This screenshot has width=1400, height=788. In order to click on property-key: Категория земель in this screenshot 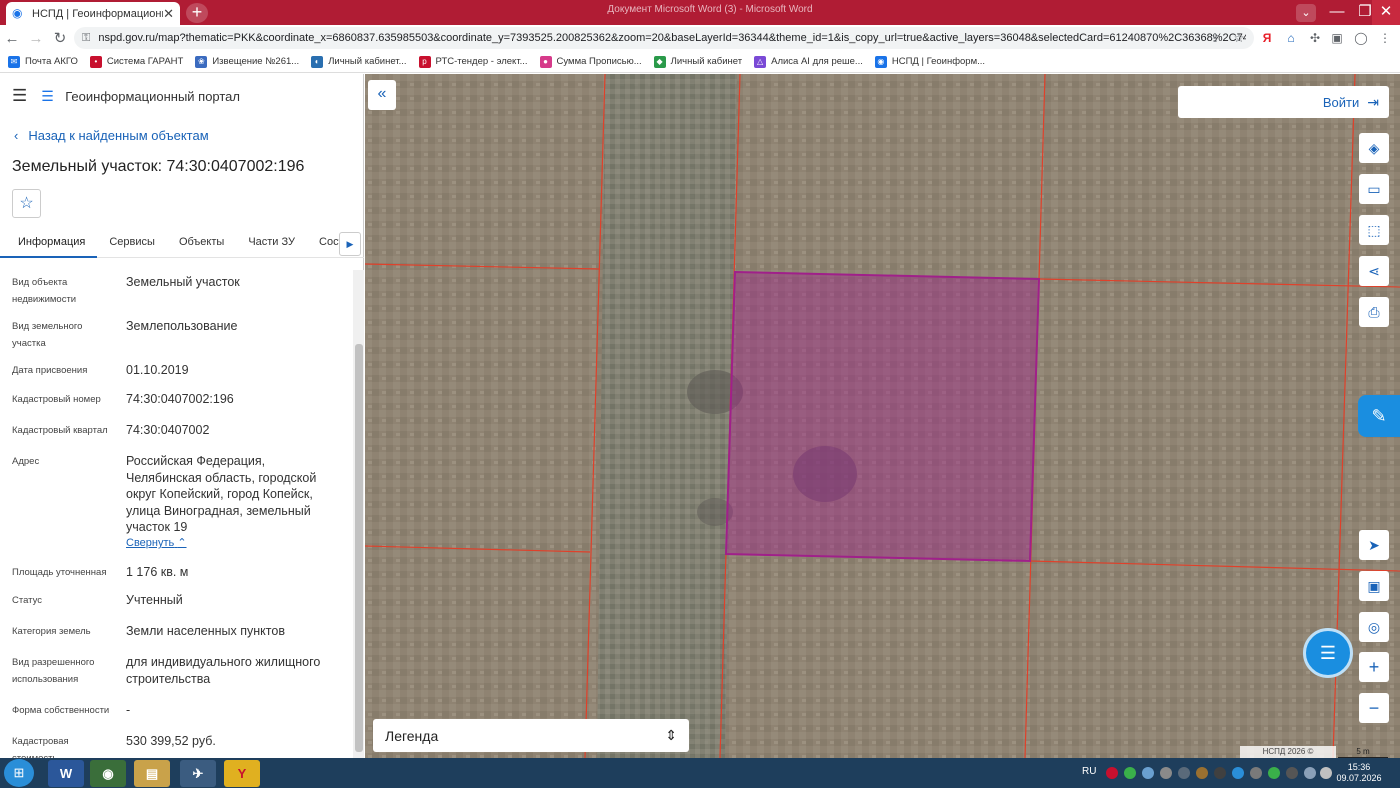, I will do `click(51, 631)`.